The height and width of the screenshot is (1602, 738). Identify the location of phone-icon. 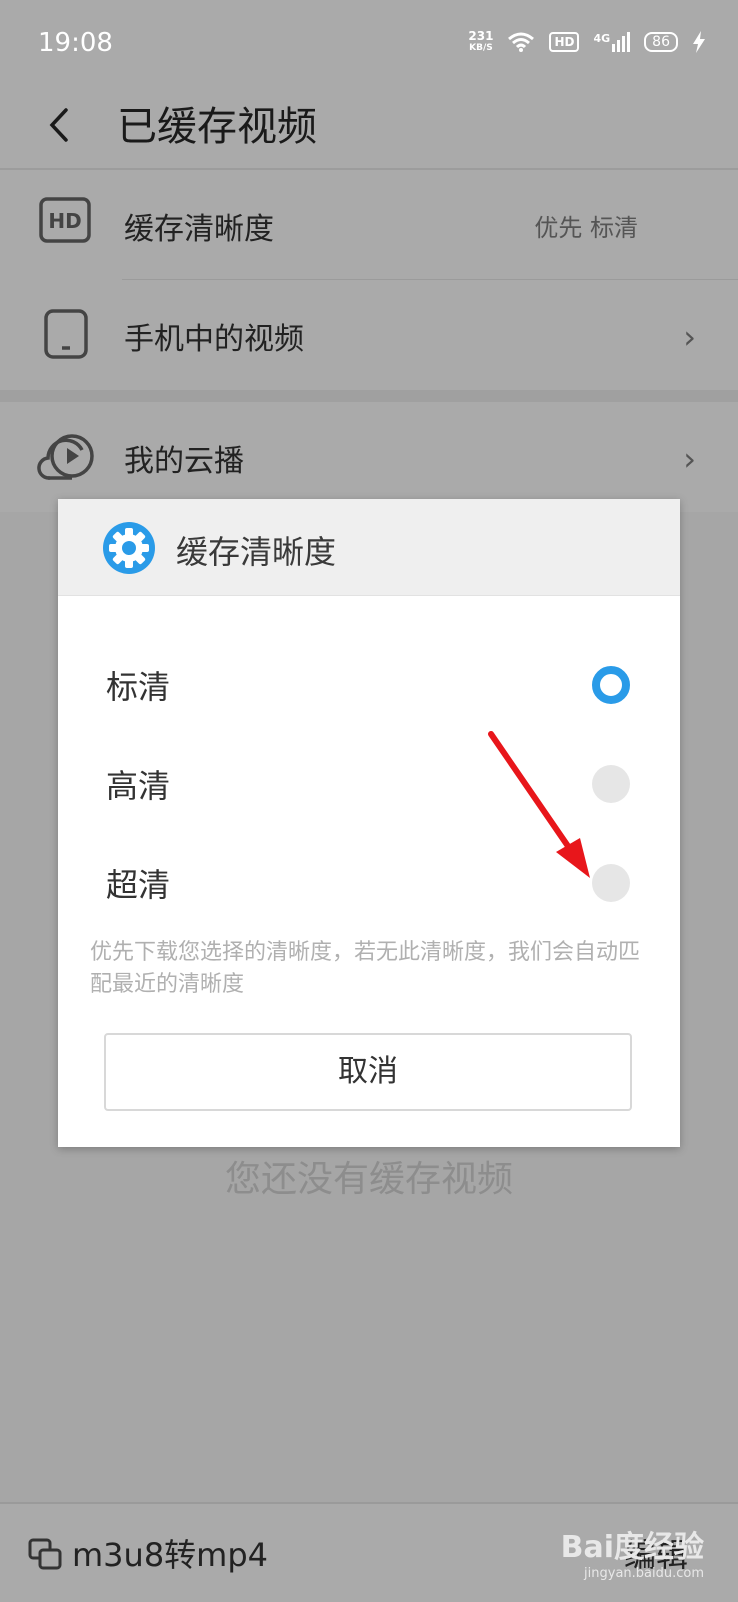
(66, 334).